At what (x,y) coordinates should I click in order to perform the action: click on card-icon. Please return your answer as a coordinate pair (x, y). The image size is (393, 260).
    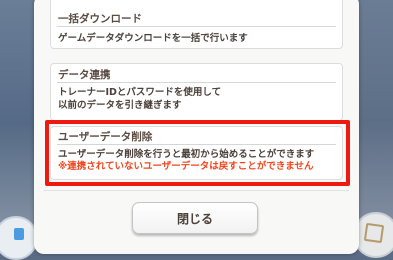
    Looking at the image, I should click on (374, 233).